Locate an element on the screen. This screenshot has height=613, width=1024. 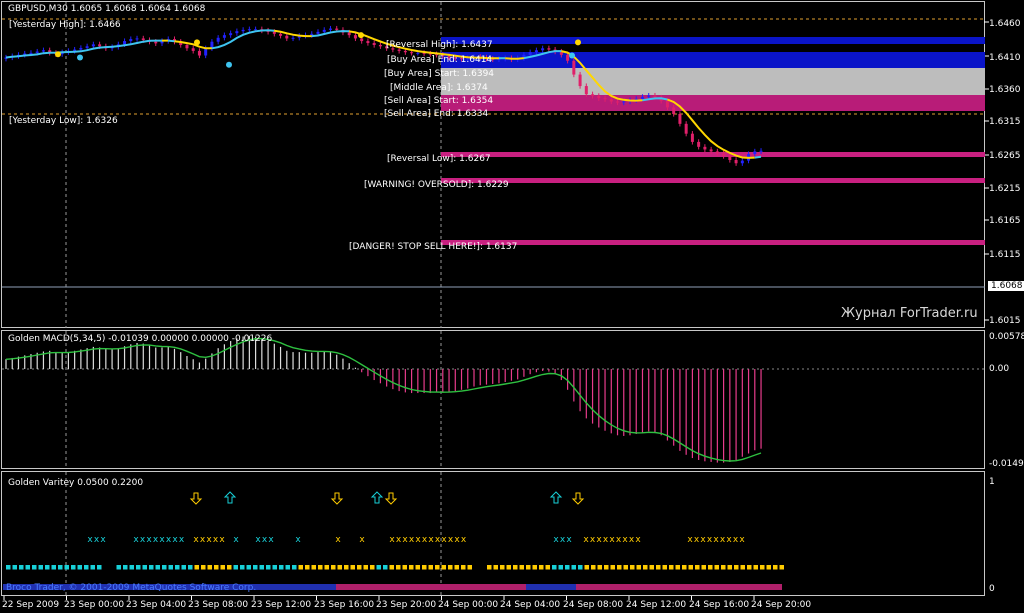
time-tick: 24 Sep 12:00 is located at coordinates (656, 605).